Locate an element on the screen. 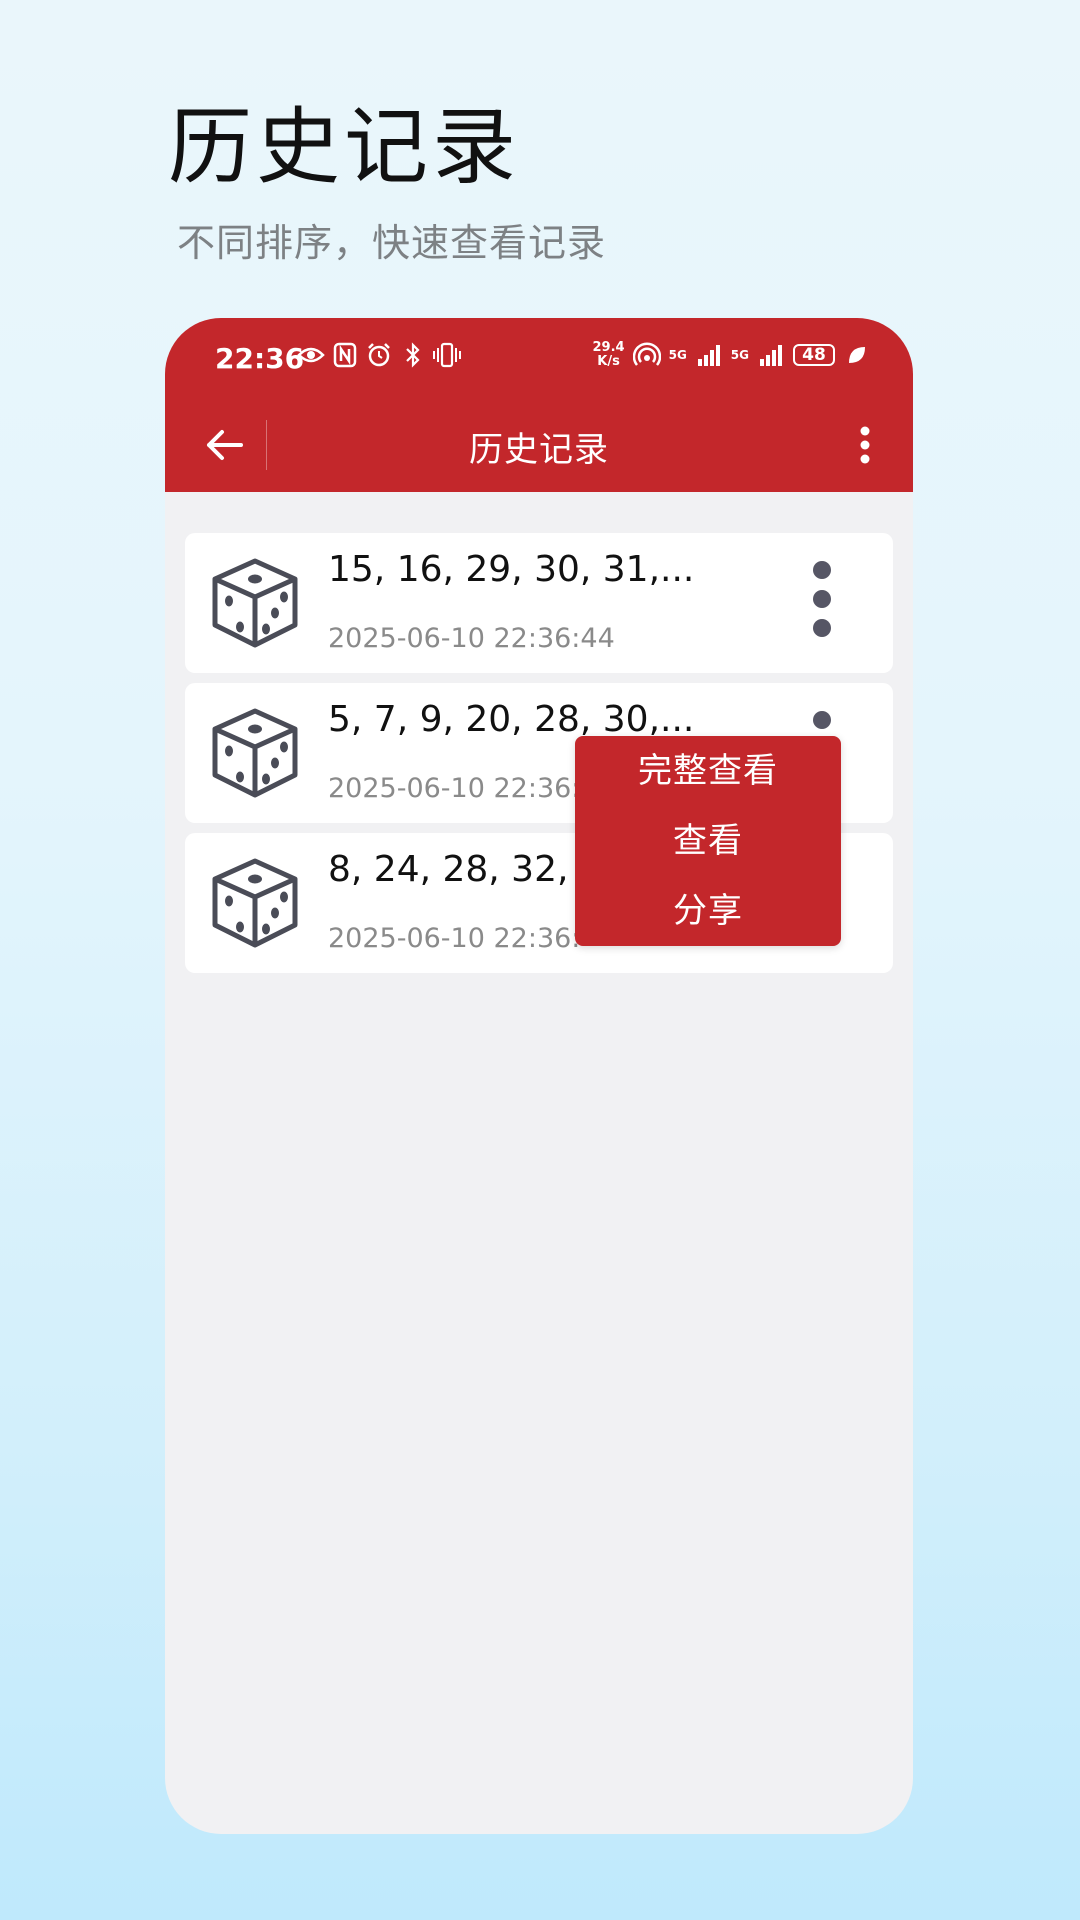  status-time: 22:36 is located at coordinates (260, 358).